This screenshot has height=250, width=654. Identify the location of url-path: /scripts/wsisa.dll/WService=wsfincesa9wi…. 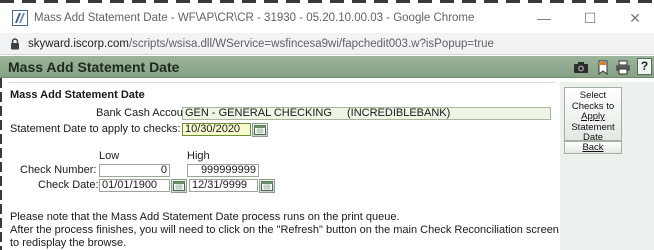
(311, 43).